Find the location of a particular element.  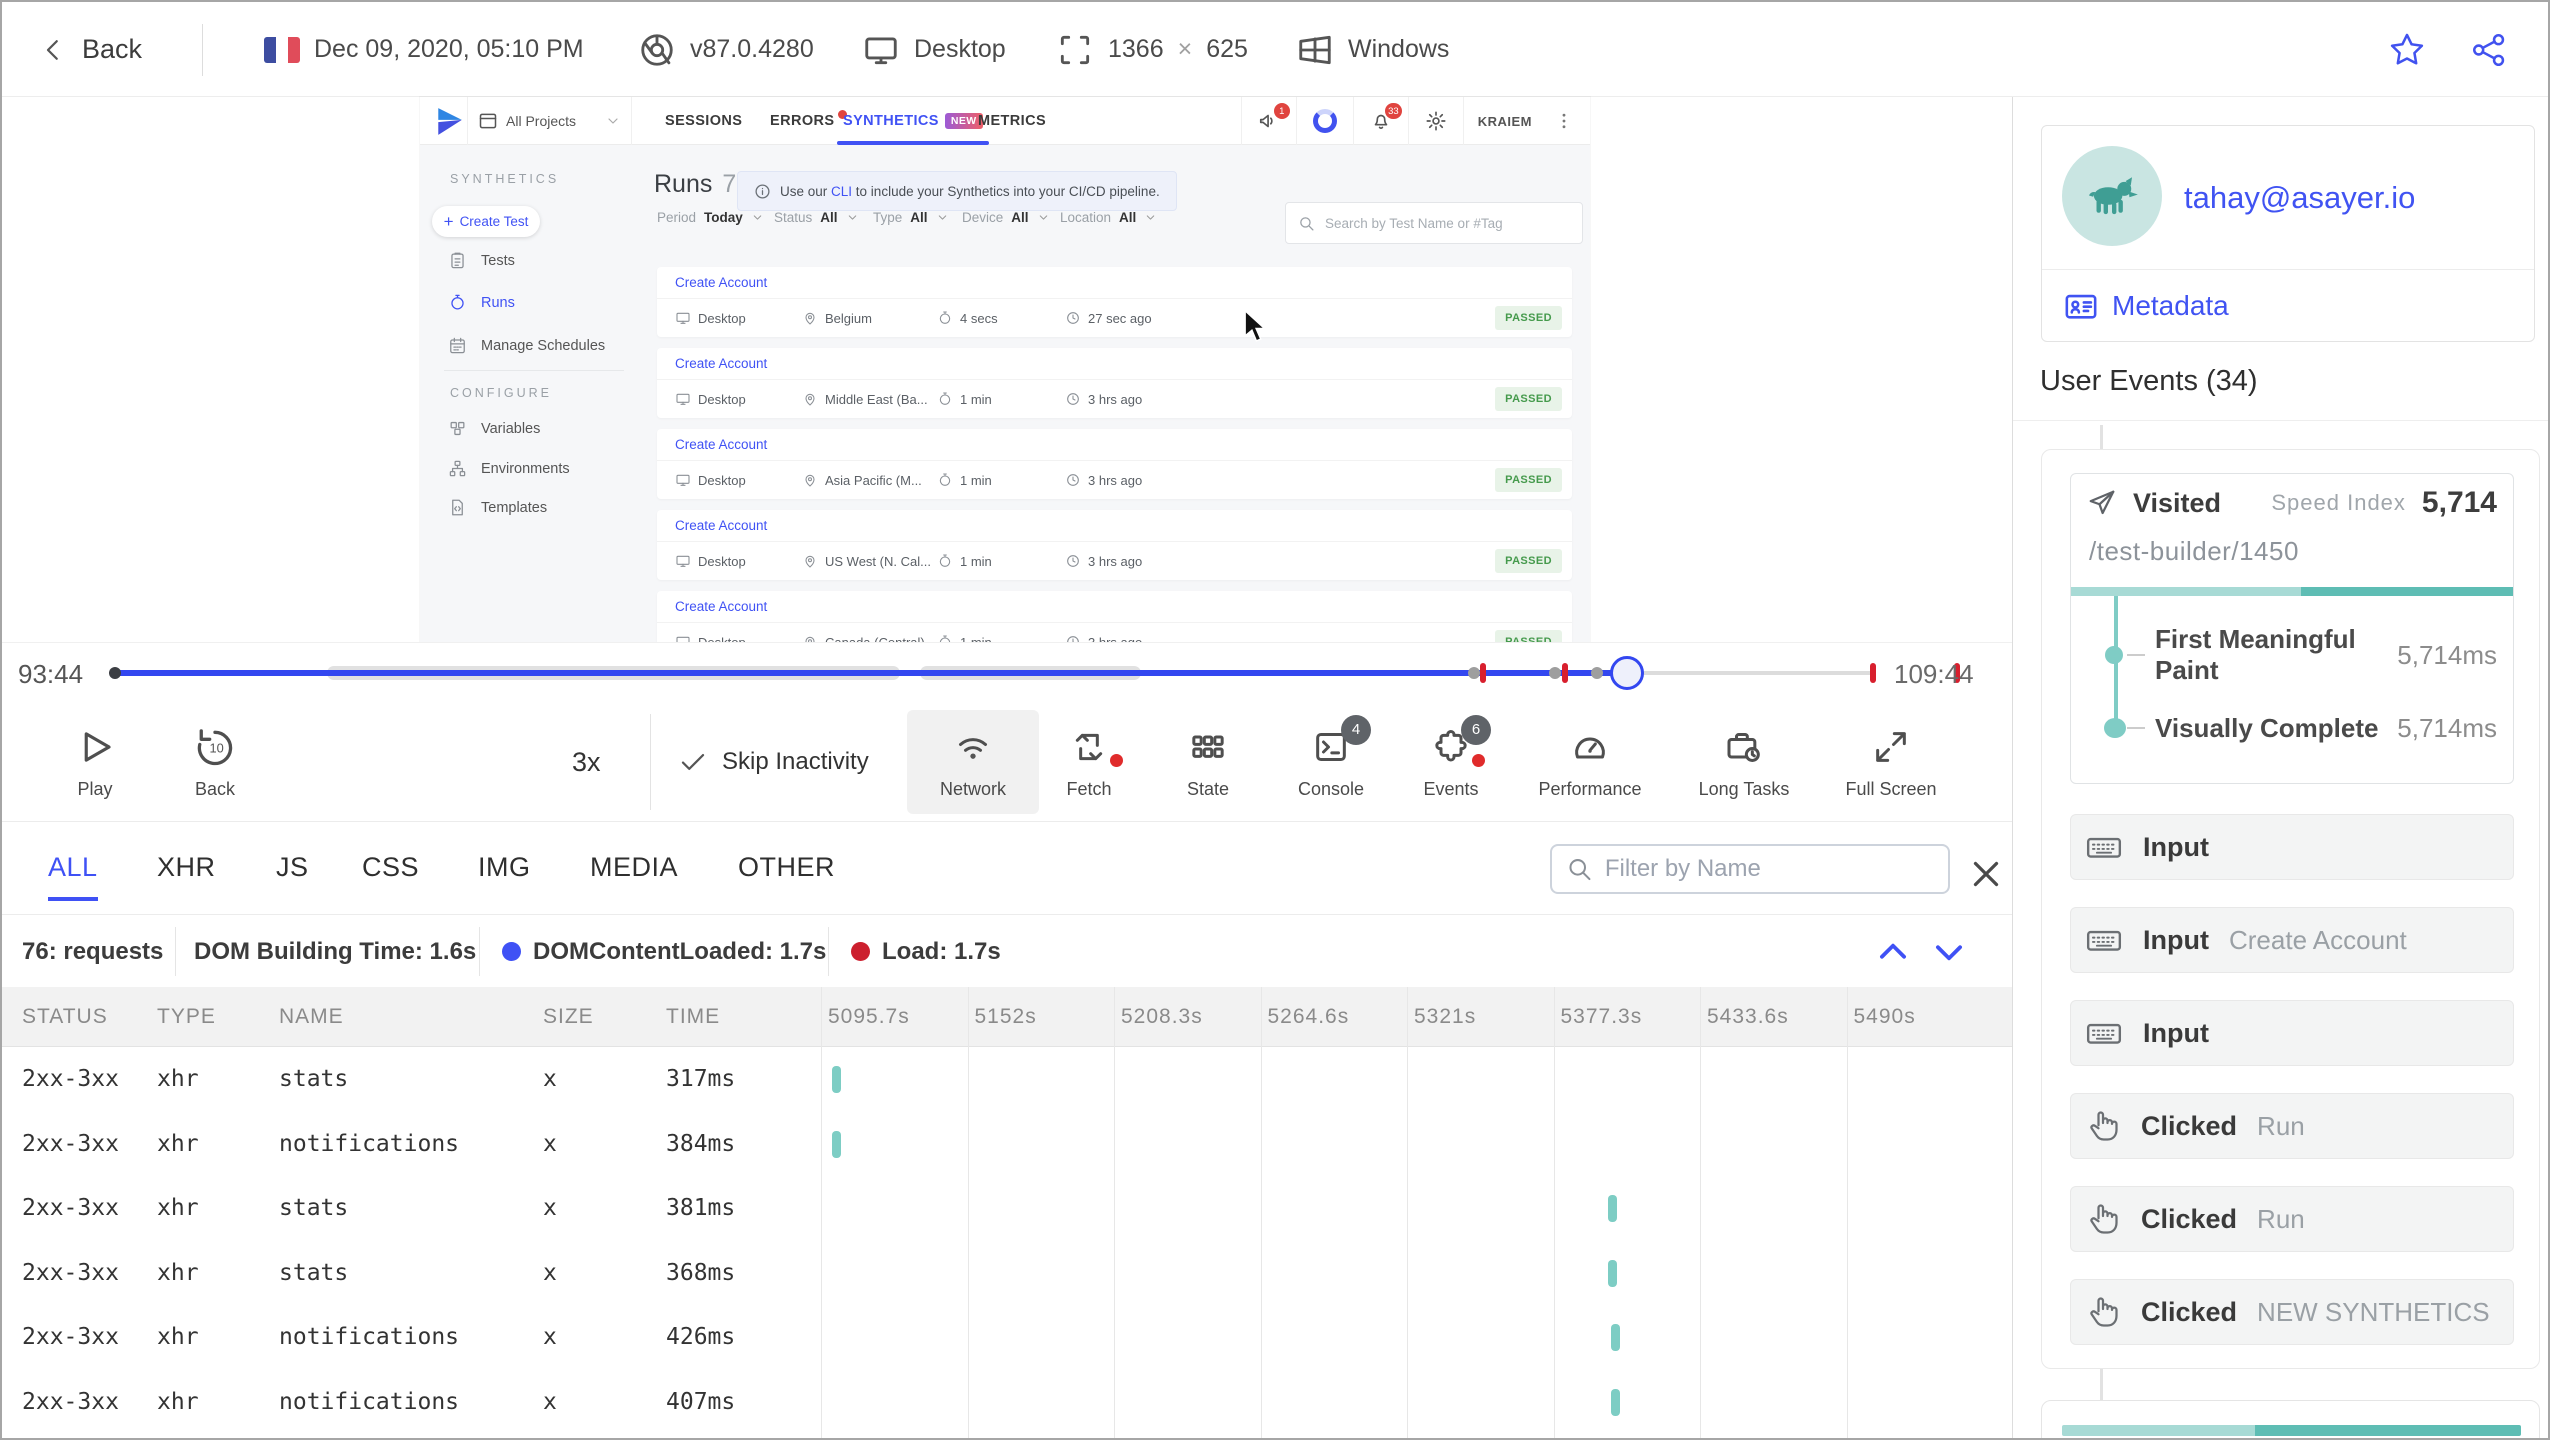

network-tab-js: JS is located at coordinates (292, 874).